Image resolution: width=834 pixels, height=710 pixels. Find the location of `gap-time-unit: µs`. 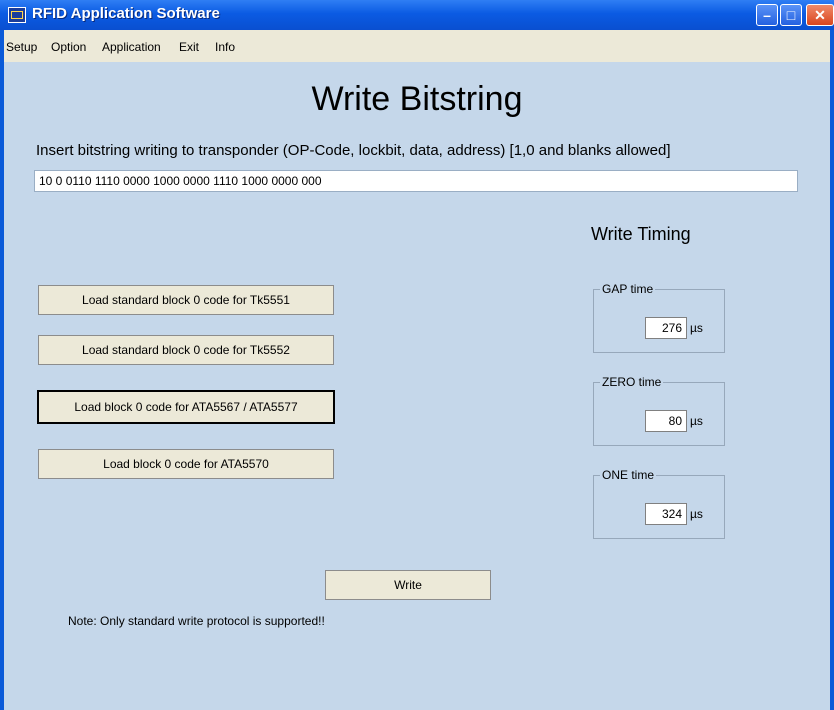

gap-time-unit: µs is located at coordinates (696, 328).